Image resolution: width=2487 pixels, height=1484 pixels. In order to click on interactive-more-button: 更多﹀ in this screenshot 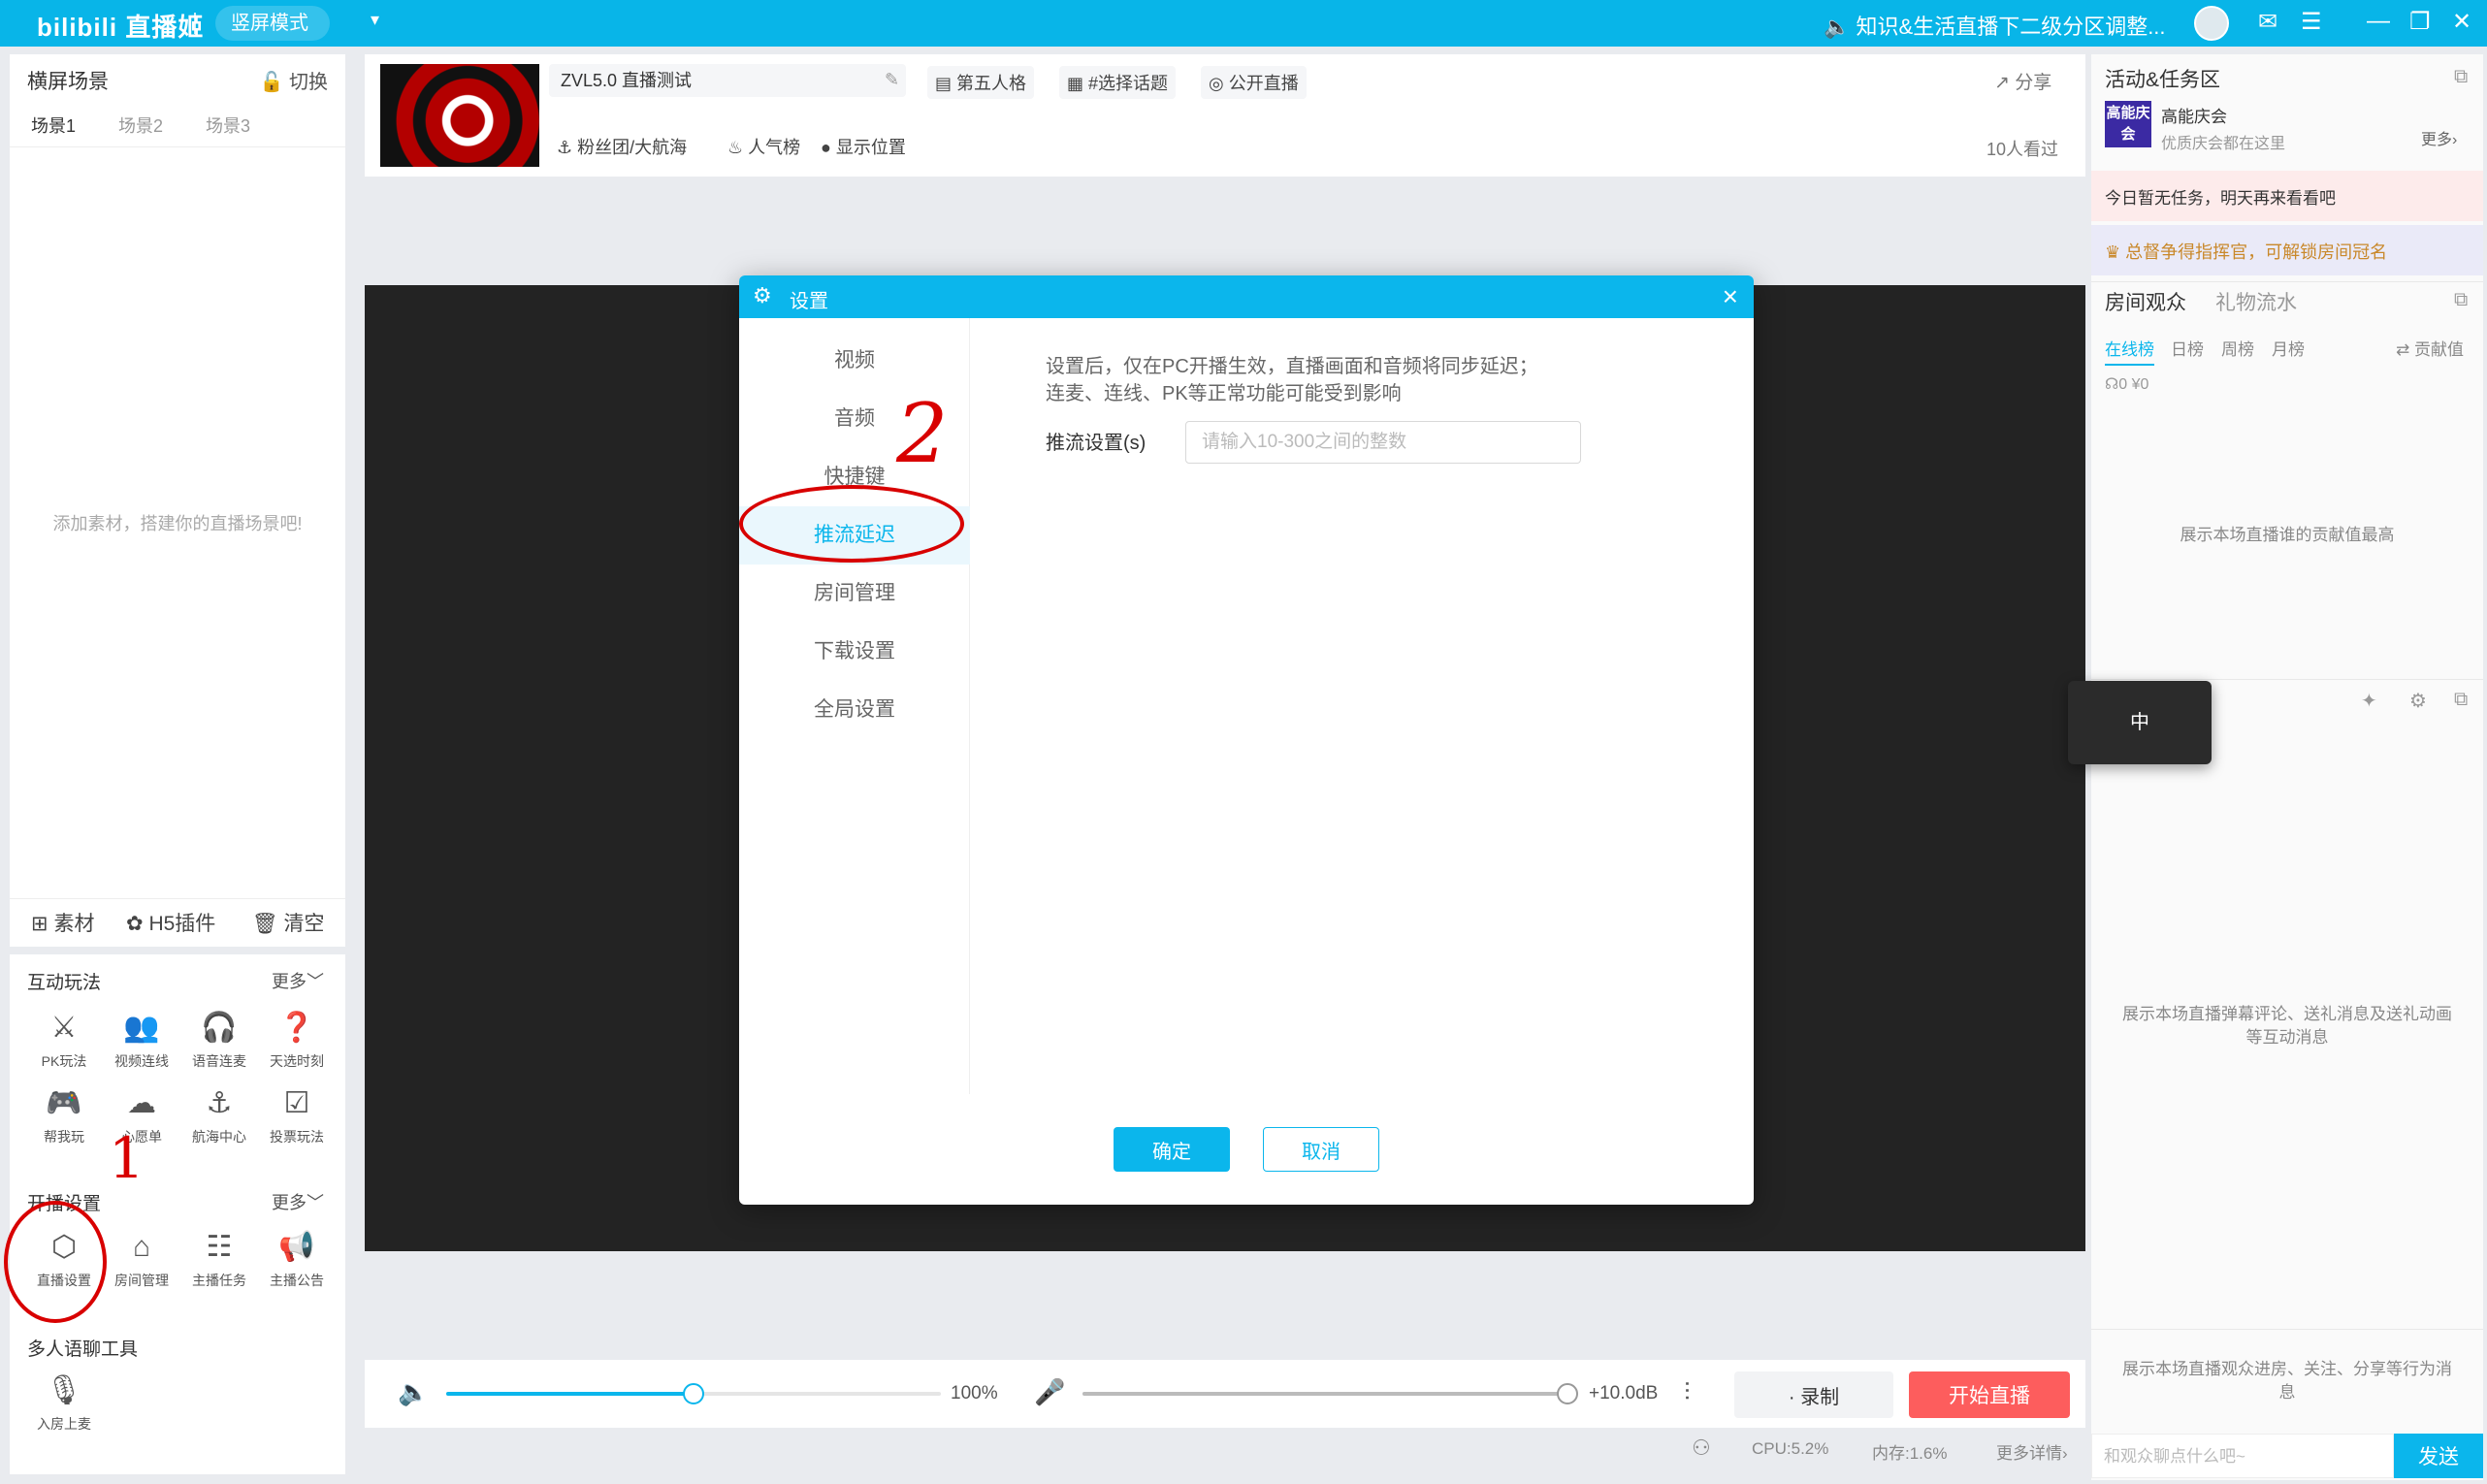, I will do `click(298, 981)`.